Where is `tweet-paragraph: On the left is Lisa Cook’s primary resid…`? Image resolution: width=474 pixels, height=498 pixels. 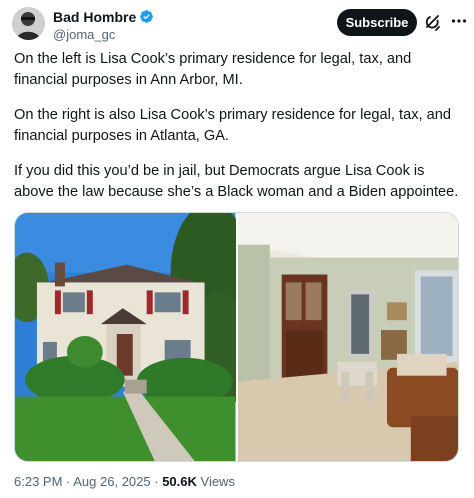 tweet-paragraph: On the left is Lisa Cook’s primary resid… is located at coordinates (213, 69).